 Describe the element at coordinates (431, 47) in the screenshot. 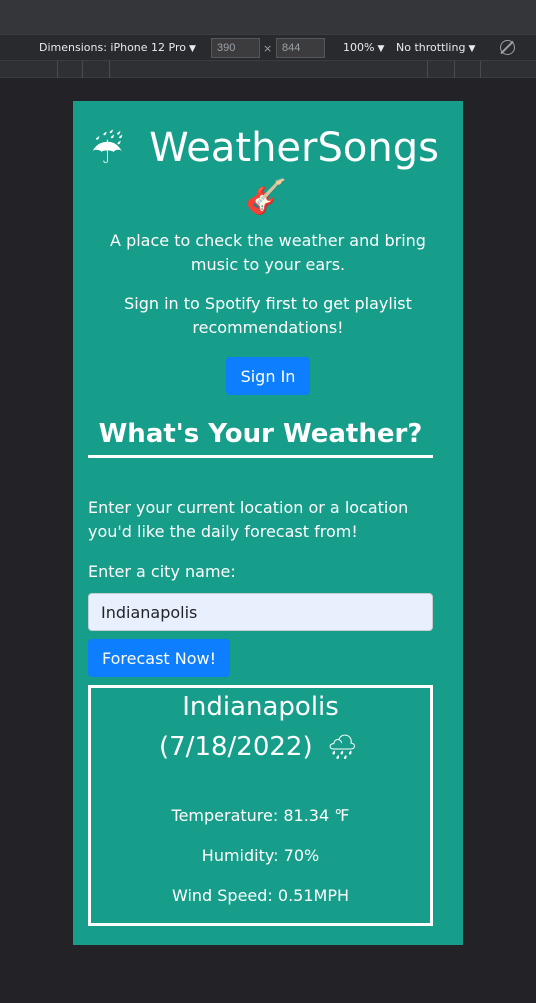

I see `throttling-label: No throttling` at that location.